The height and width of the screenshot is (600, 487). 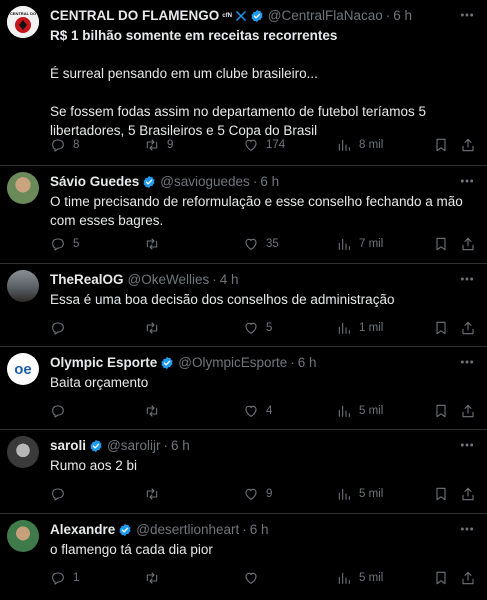 I want to click on reply-icon, so click(x=58, y=494).